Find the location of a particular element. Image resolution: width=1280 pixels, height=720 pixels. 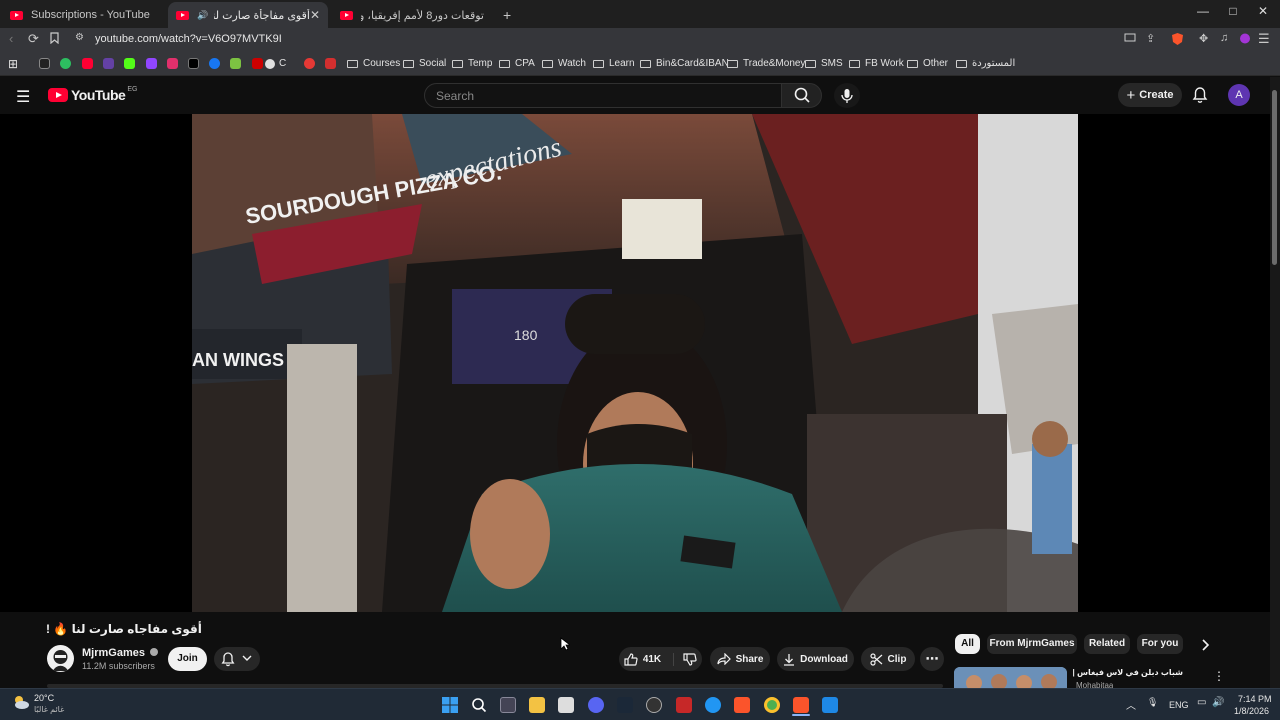

youtube-bookmark-icon is located at coordinates (87, 63).